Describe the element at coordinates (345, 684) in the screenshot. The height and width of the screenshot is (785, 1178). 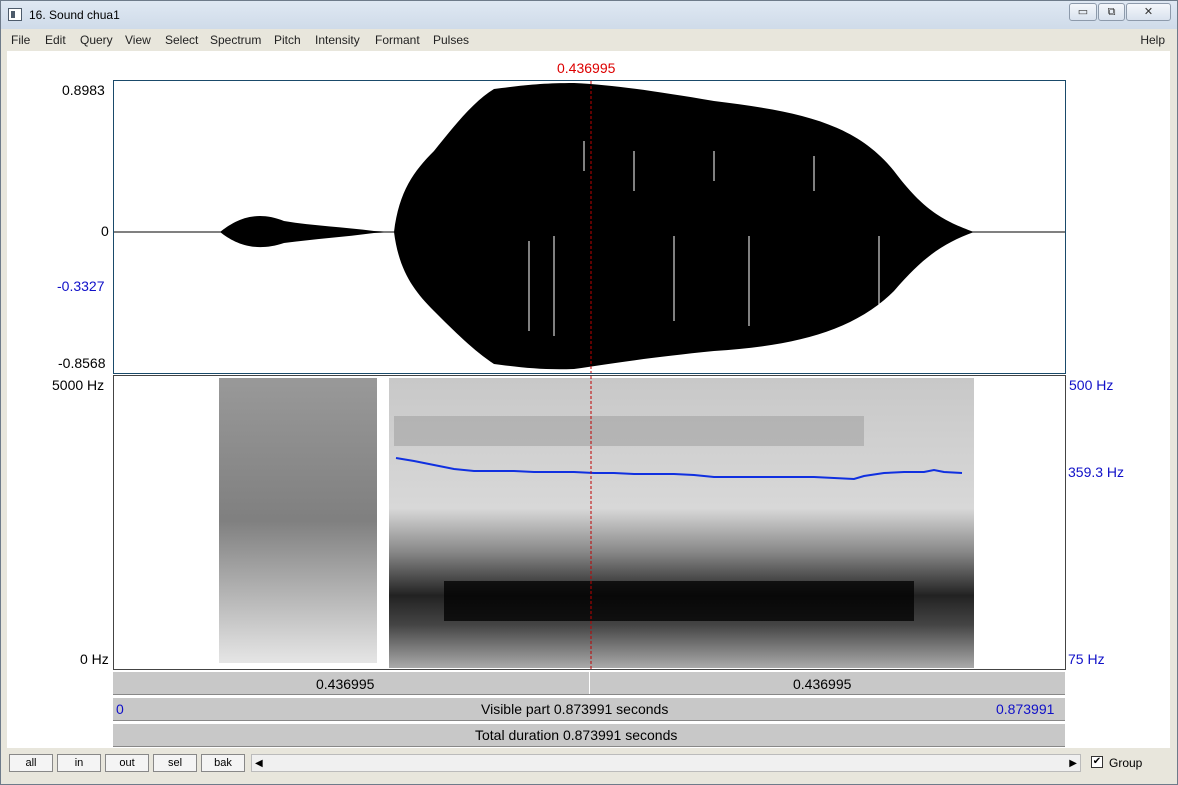
I see `left-segment-duration: 0.436995` at that location.